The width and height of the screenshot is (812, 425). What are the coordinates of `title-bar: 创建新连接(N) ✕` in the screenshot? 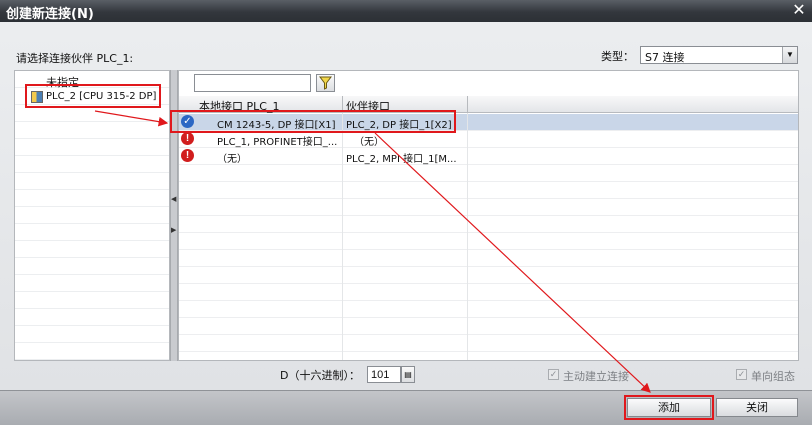 It's located at (406, 11).